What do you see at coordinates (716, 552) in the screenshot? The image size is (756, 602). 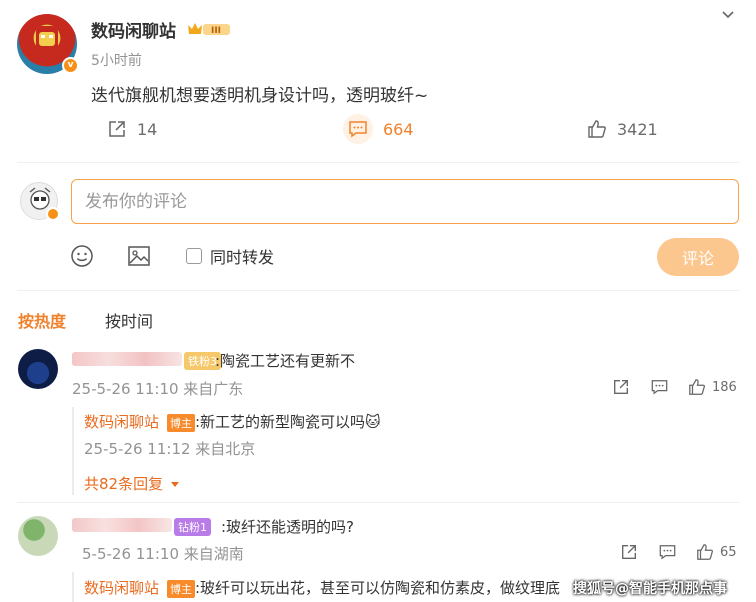 I see `comment-like-button: 65` at bounding box center [716, 552].